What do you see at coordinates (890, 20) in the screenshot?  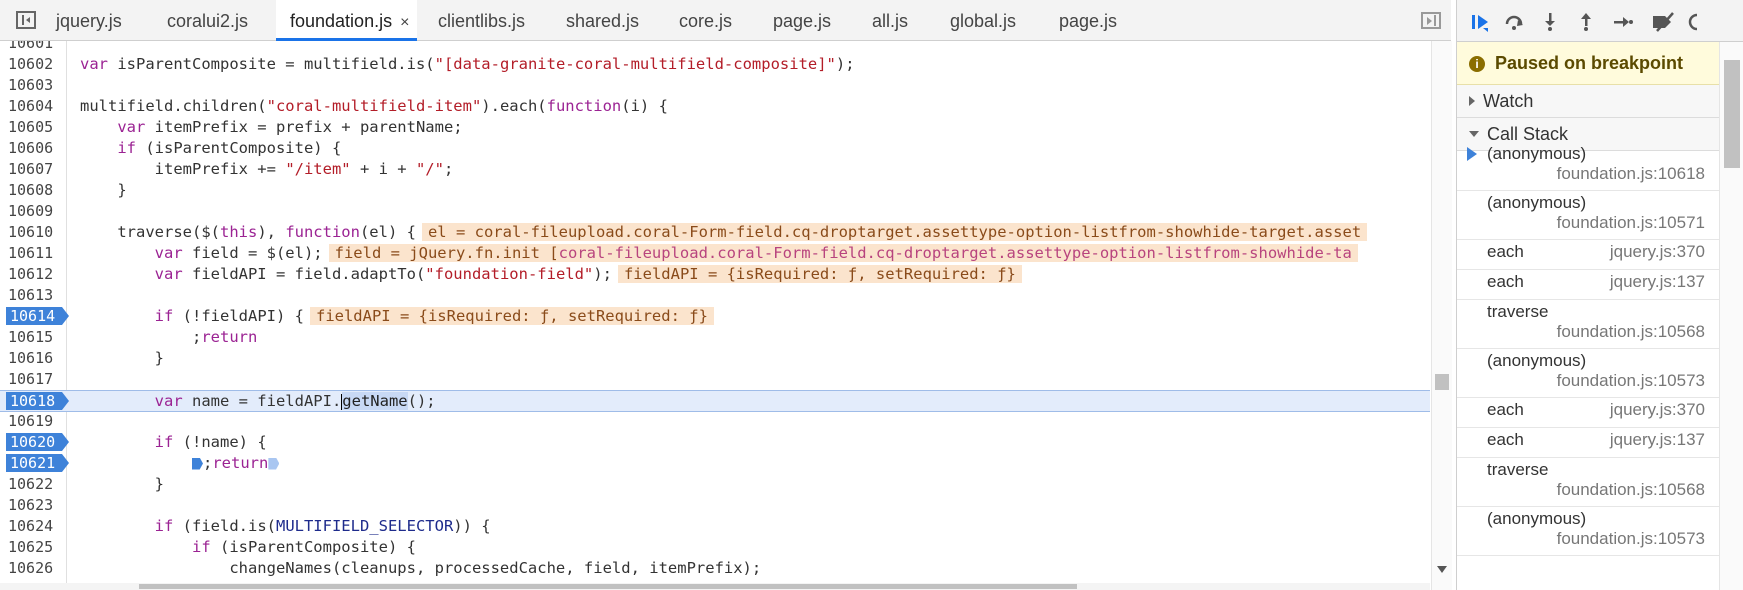 I see `file-tab: all.js` at bounding box center [890, 20].